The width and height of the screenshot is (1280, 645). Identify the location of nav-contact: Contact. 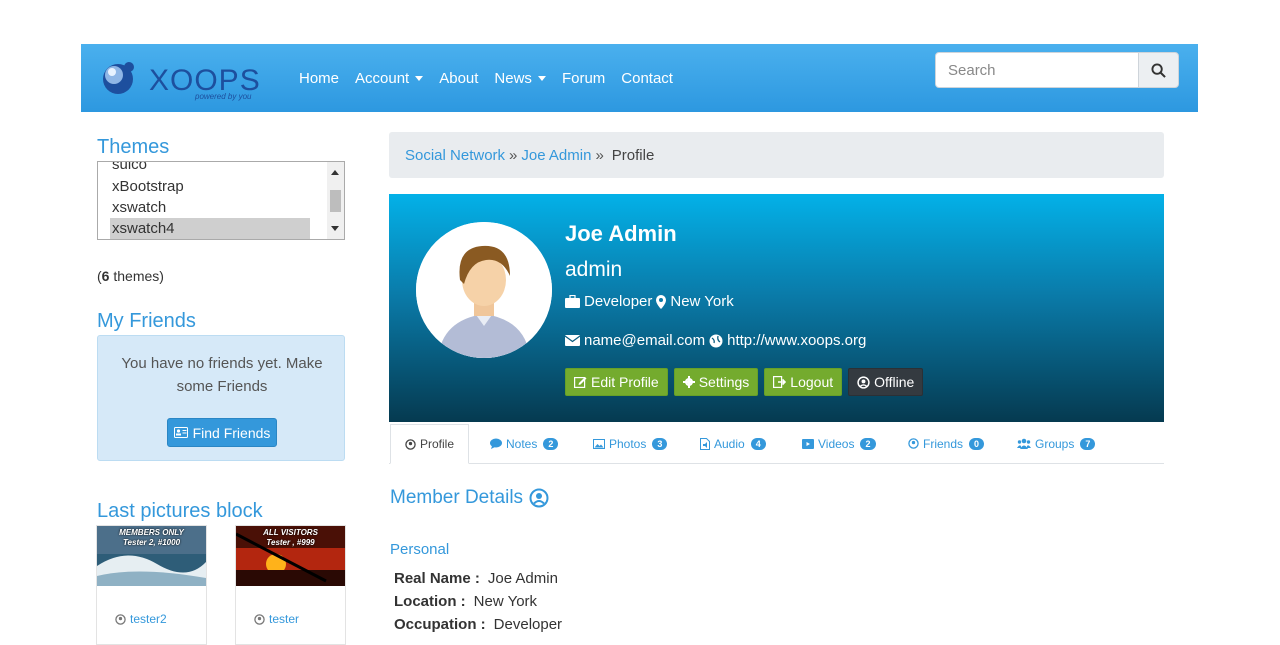
(647, 78).